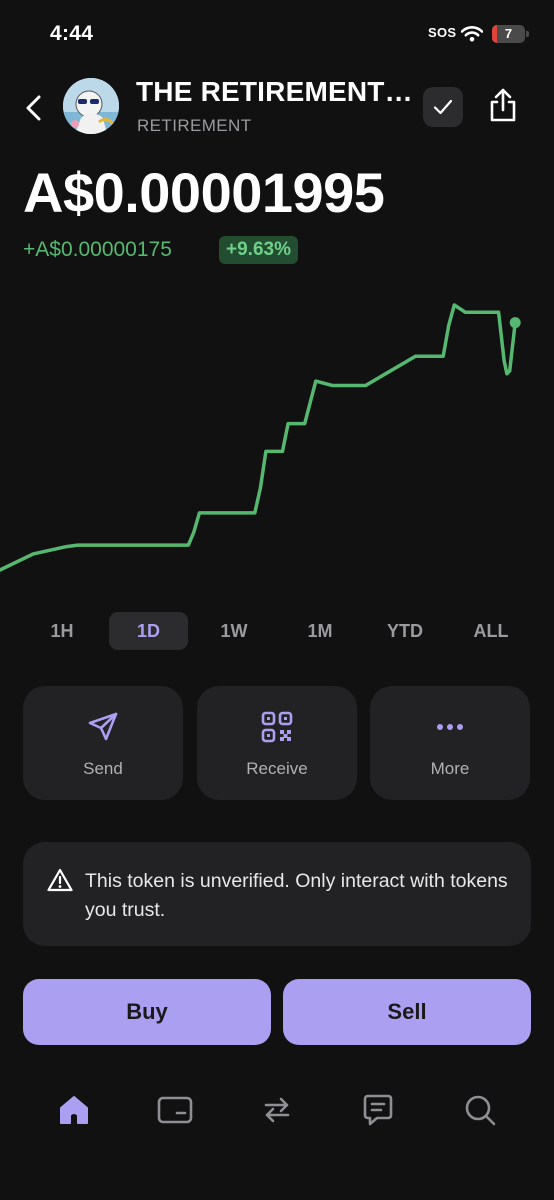 The image size is (554, 1200). I want to click on swap-icon, so click(277, 1110).